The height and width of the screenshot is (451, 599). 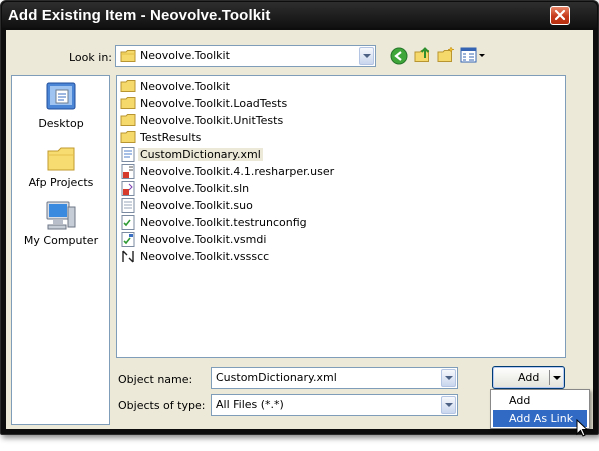 What do you see at coordinates (128, 205) in the screenshot?
I see `suo-file-icon` at bounding box center [128, 205].